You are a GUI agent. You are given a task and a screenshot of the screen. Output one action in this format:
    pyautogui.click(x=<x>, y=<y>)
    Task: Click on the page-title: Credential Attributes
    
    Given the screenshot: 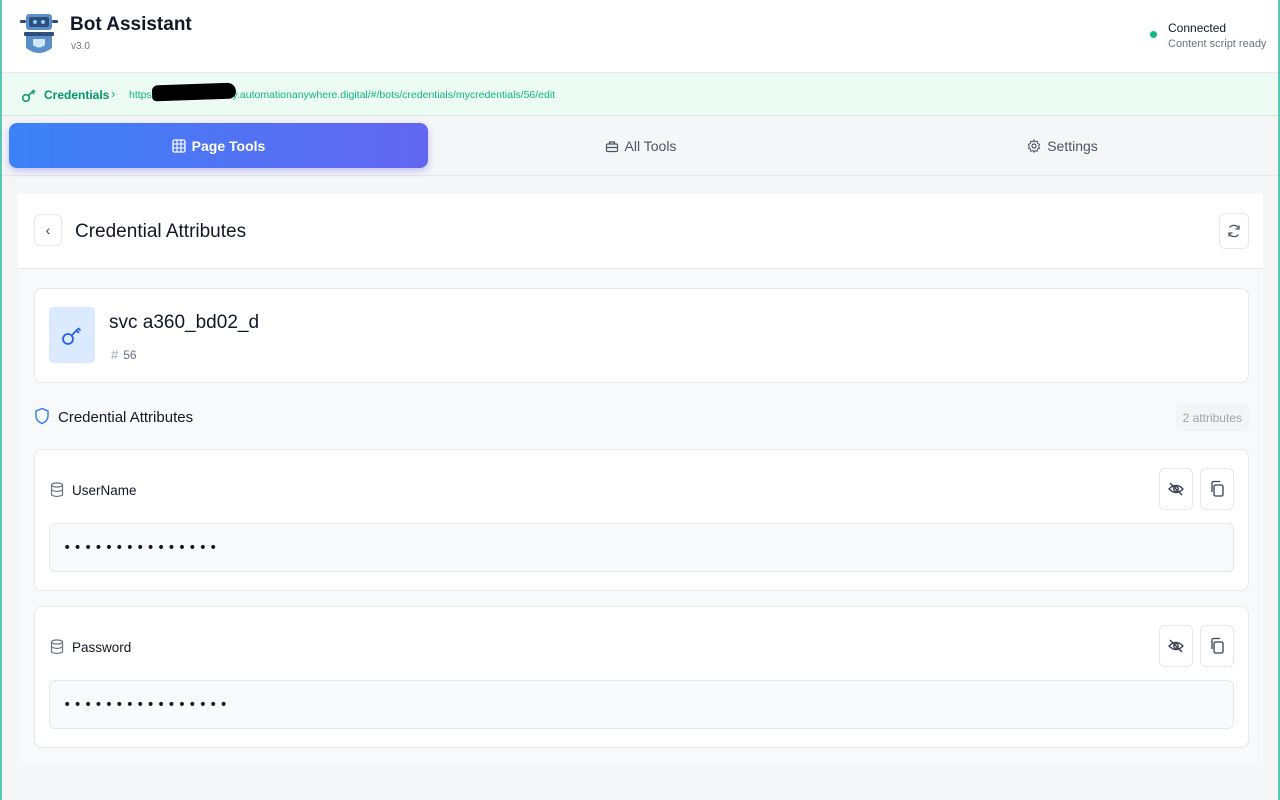 What is the action you would take?
    pyautogui.click(x=161, y=231)
    